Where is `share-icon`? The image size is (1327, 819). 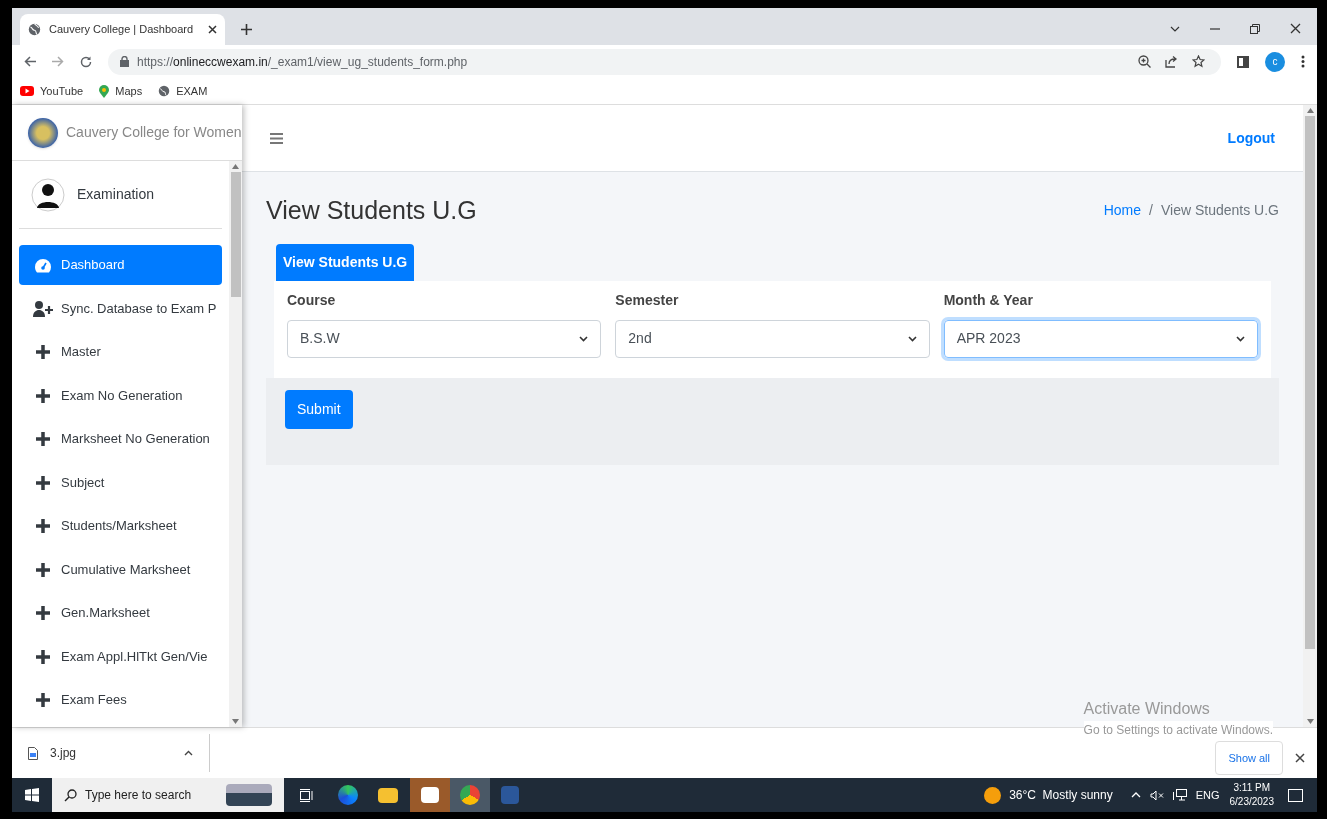
share-icon is located at coordinates (1171, 61).